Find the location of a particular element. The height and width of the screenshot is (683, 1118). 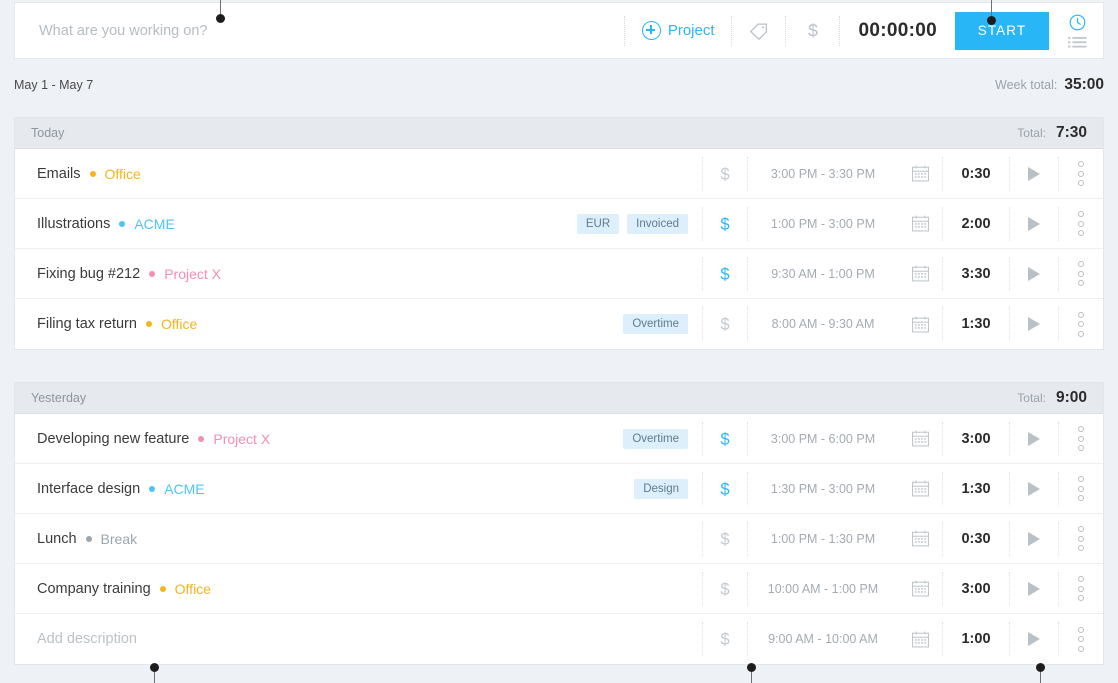

clock-icon is located at coordinates (1077, 22).